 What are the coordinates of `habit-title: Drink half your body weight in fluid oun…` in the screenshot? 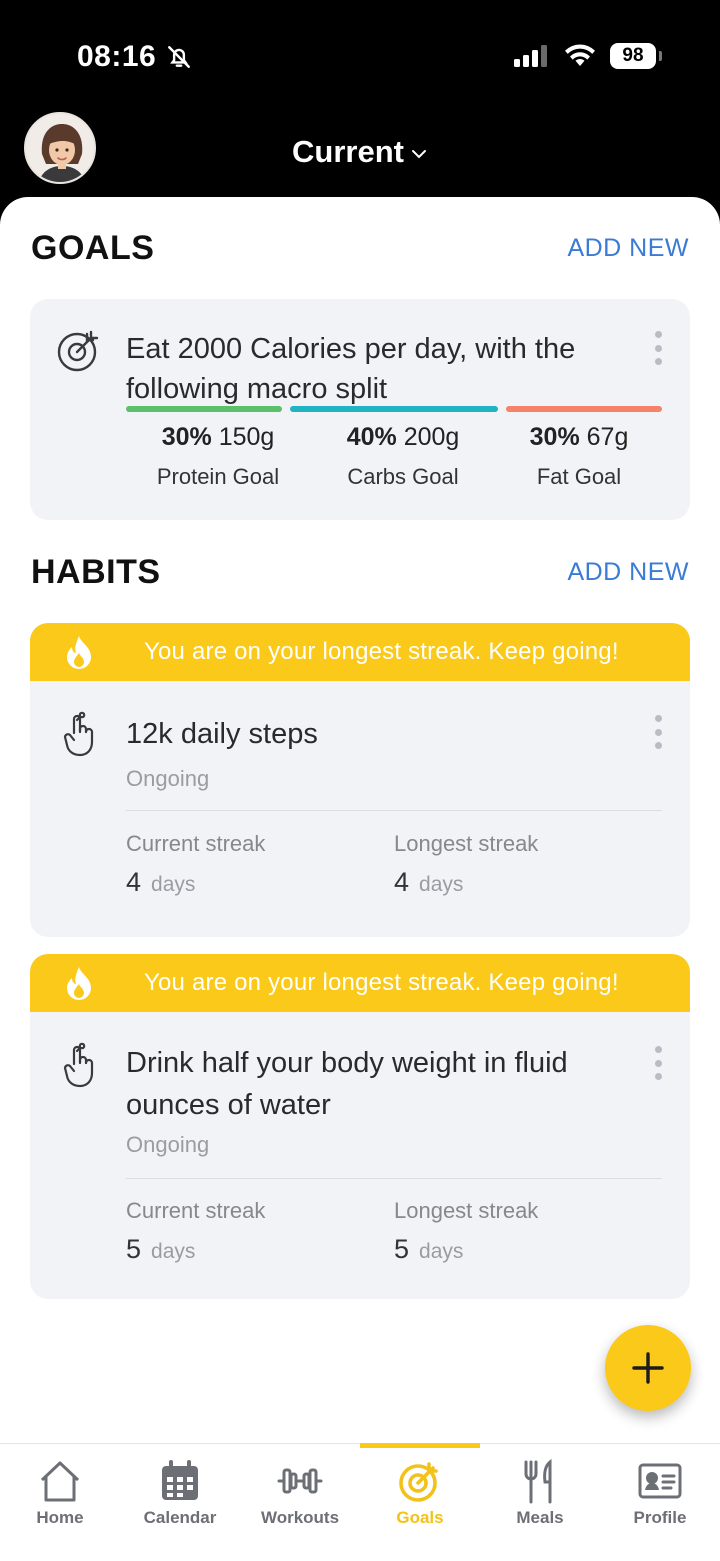 It's located at (347, 1084).